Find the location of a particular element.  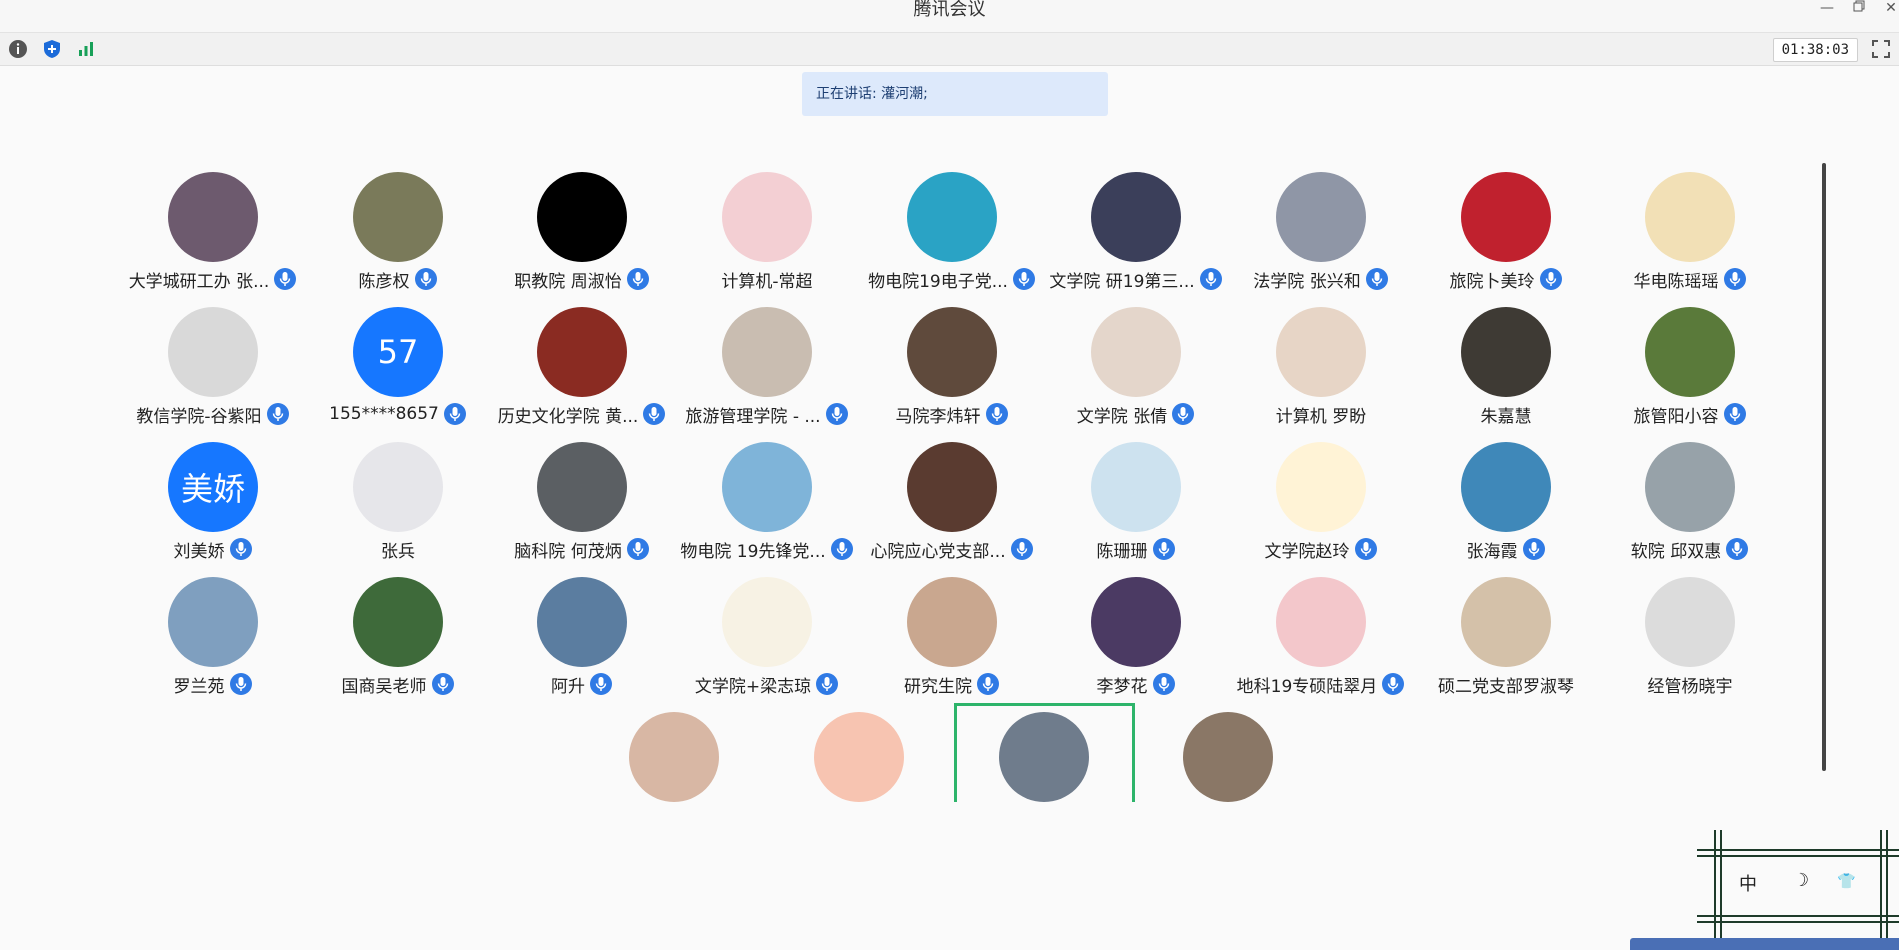

participant-tile: 57 155****8657 is located at coordinates (398, 374).